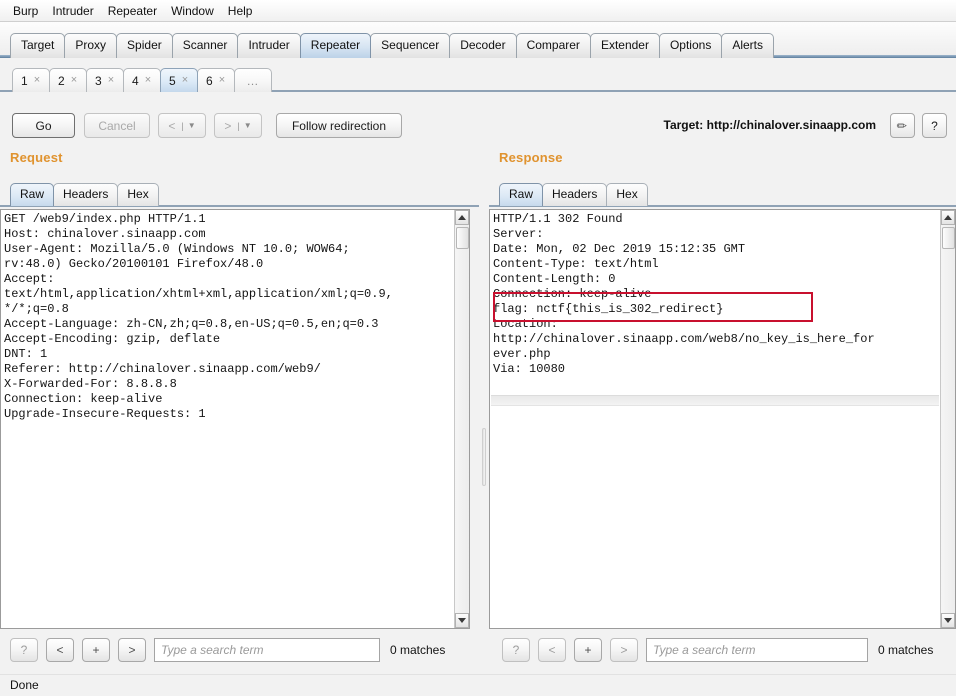  I want to click on request-search-help-button: ?, so click(24, 650).